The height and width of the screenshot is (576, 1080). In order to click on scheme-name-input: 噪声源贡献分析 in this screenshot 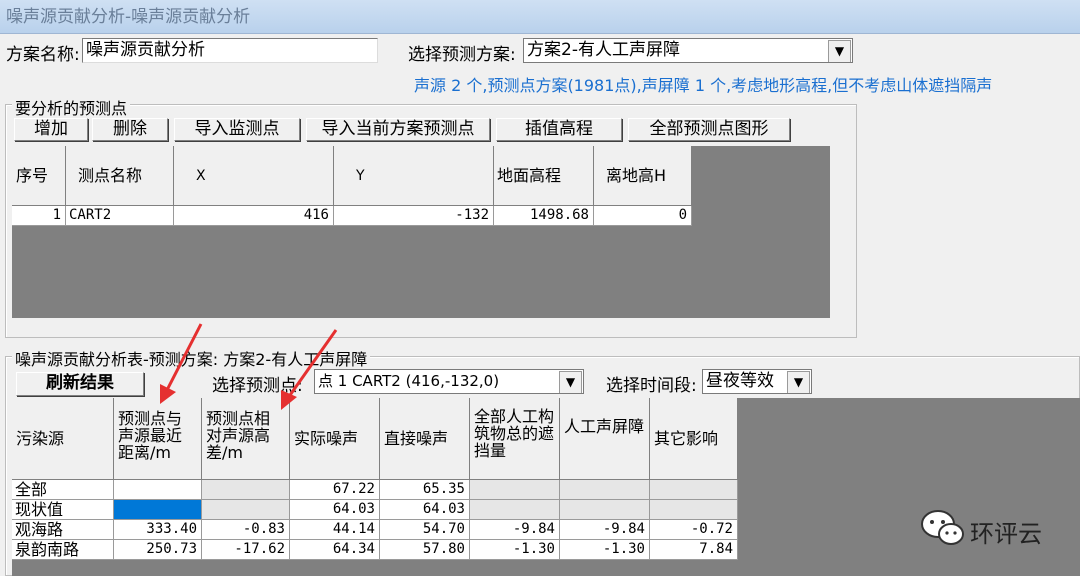, I will do `click(230, 50)`.